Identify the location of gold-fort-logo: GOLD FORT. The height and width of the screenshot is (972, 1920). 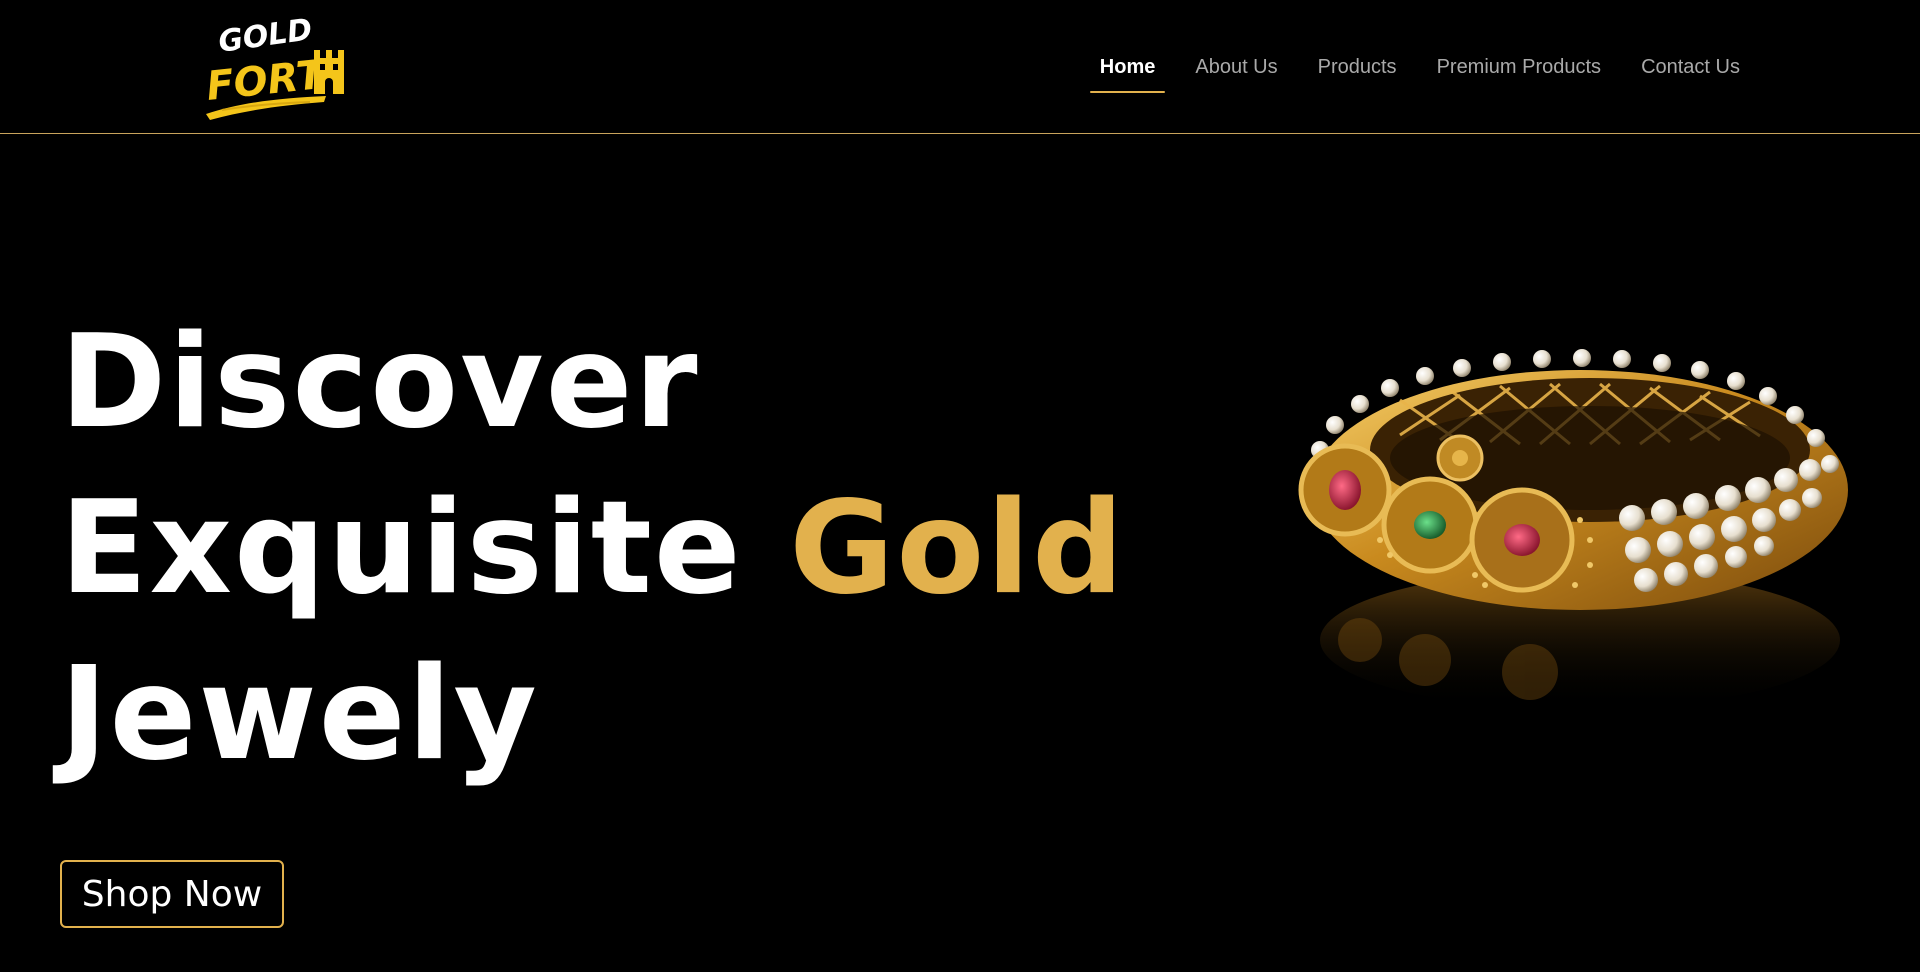
(277, 67).